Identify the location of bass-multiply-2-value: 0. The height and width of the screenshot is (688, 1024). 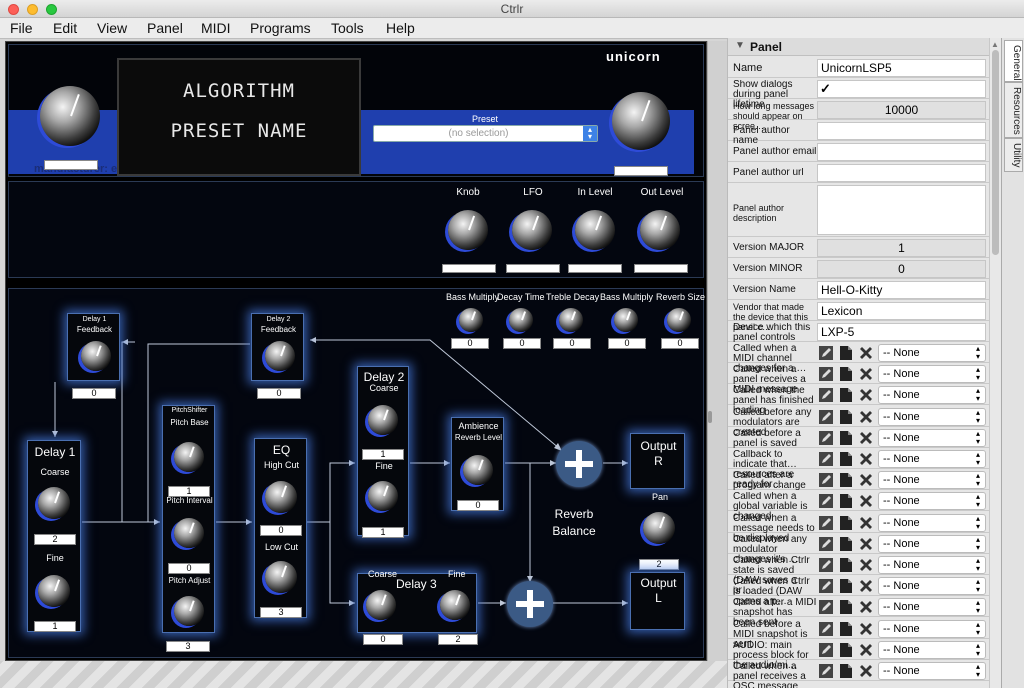
(627, 343).